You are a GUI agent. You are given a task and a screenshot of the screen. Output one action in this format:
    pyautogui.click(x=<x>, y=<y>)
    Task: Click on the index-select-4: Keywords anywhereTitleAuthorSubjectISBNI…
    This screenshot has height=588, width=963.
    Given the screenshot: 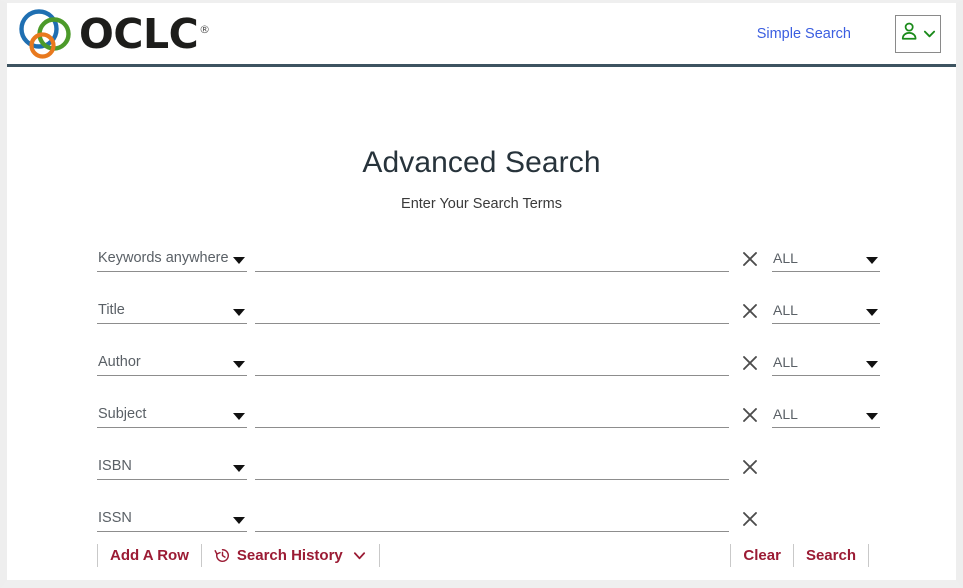 What is the action you would take?
    pyautogui.click(x=172, y=467)
    